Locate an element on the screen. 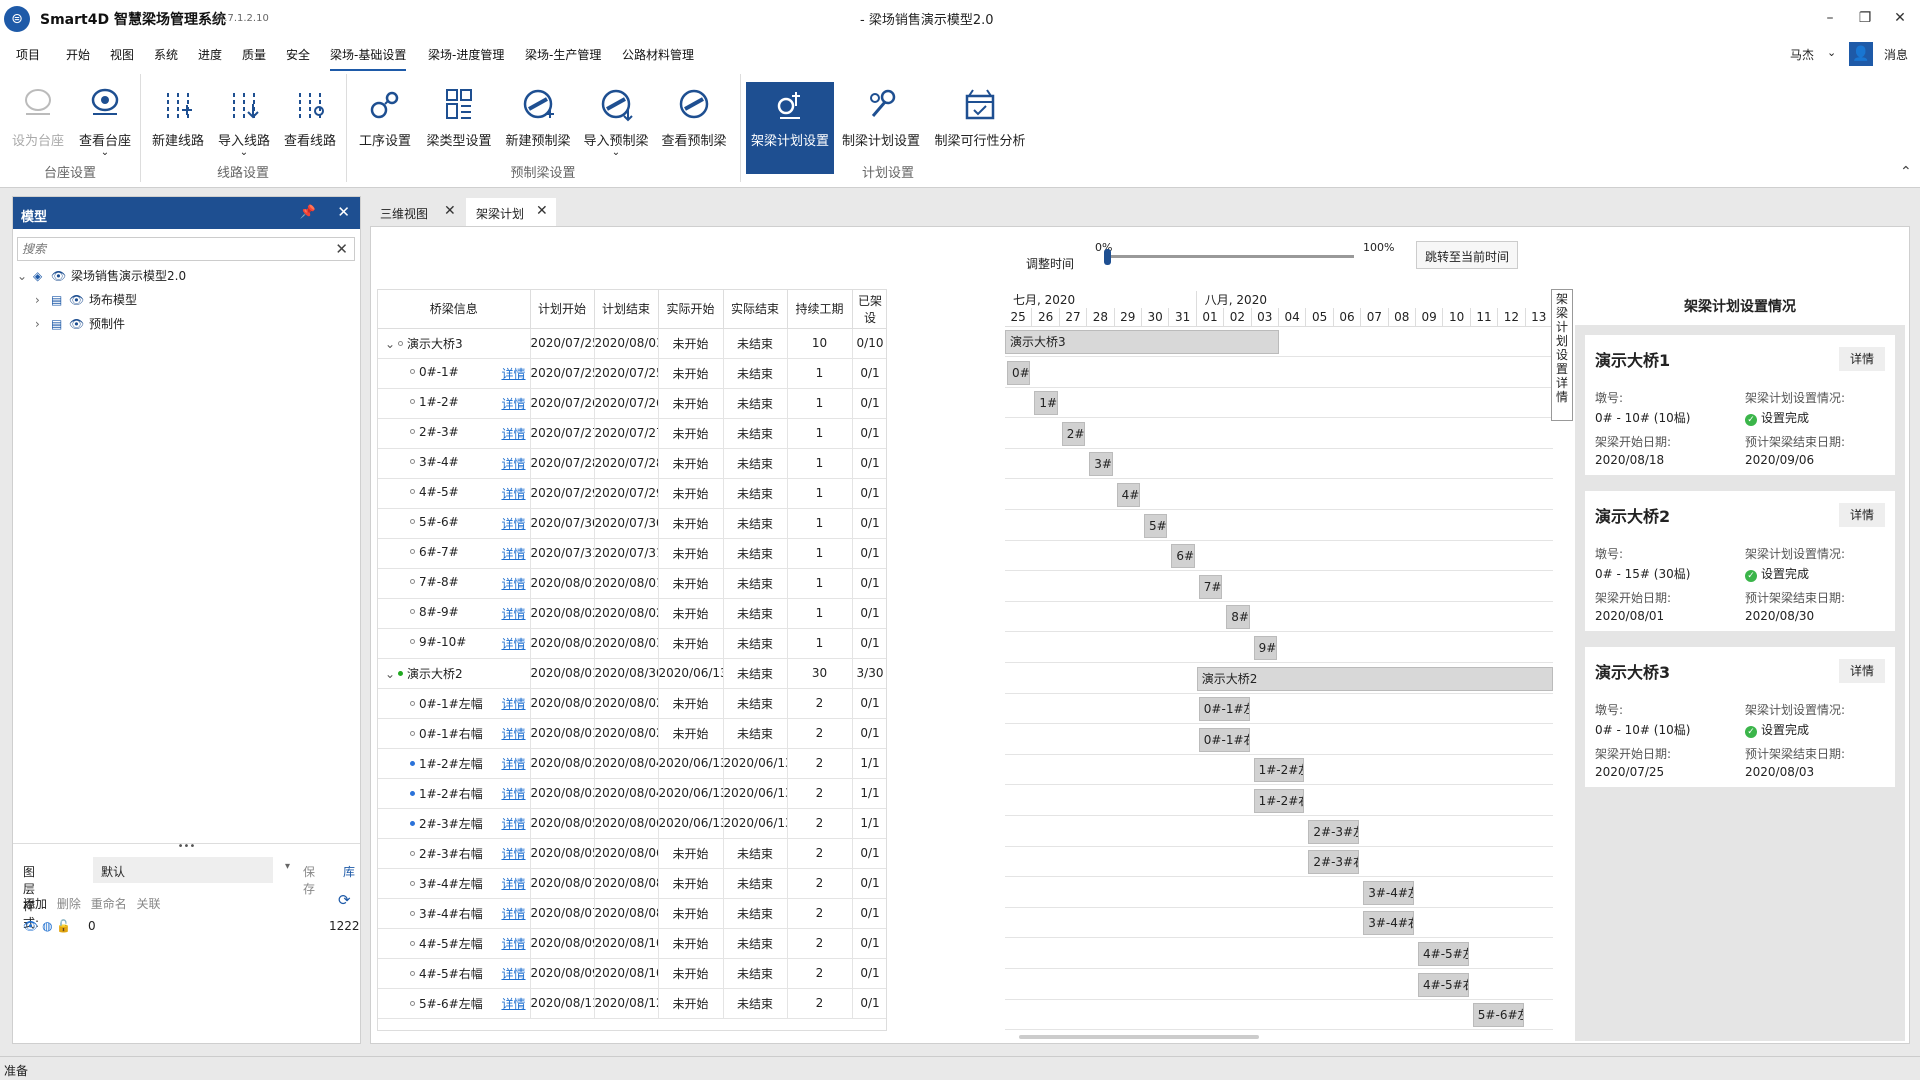 The image size is (1920, 1080). table-row: 0#-1#左幅 详情 2020/08/01 2020/08/02 未开始 未结束 2 0/1 is located at coordinates (632, 703).